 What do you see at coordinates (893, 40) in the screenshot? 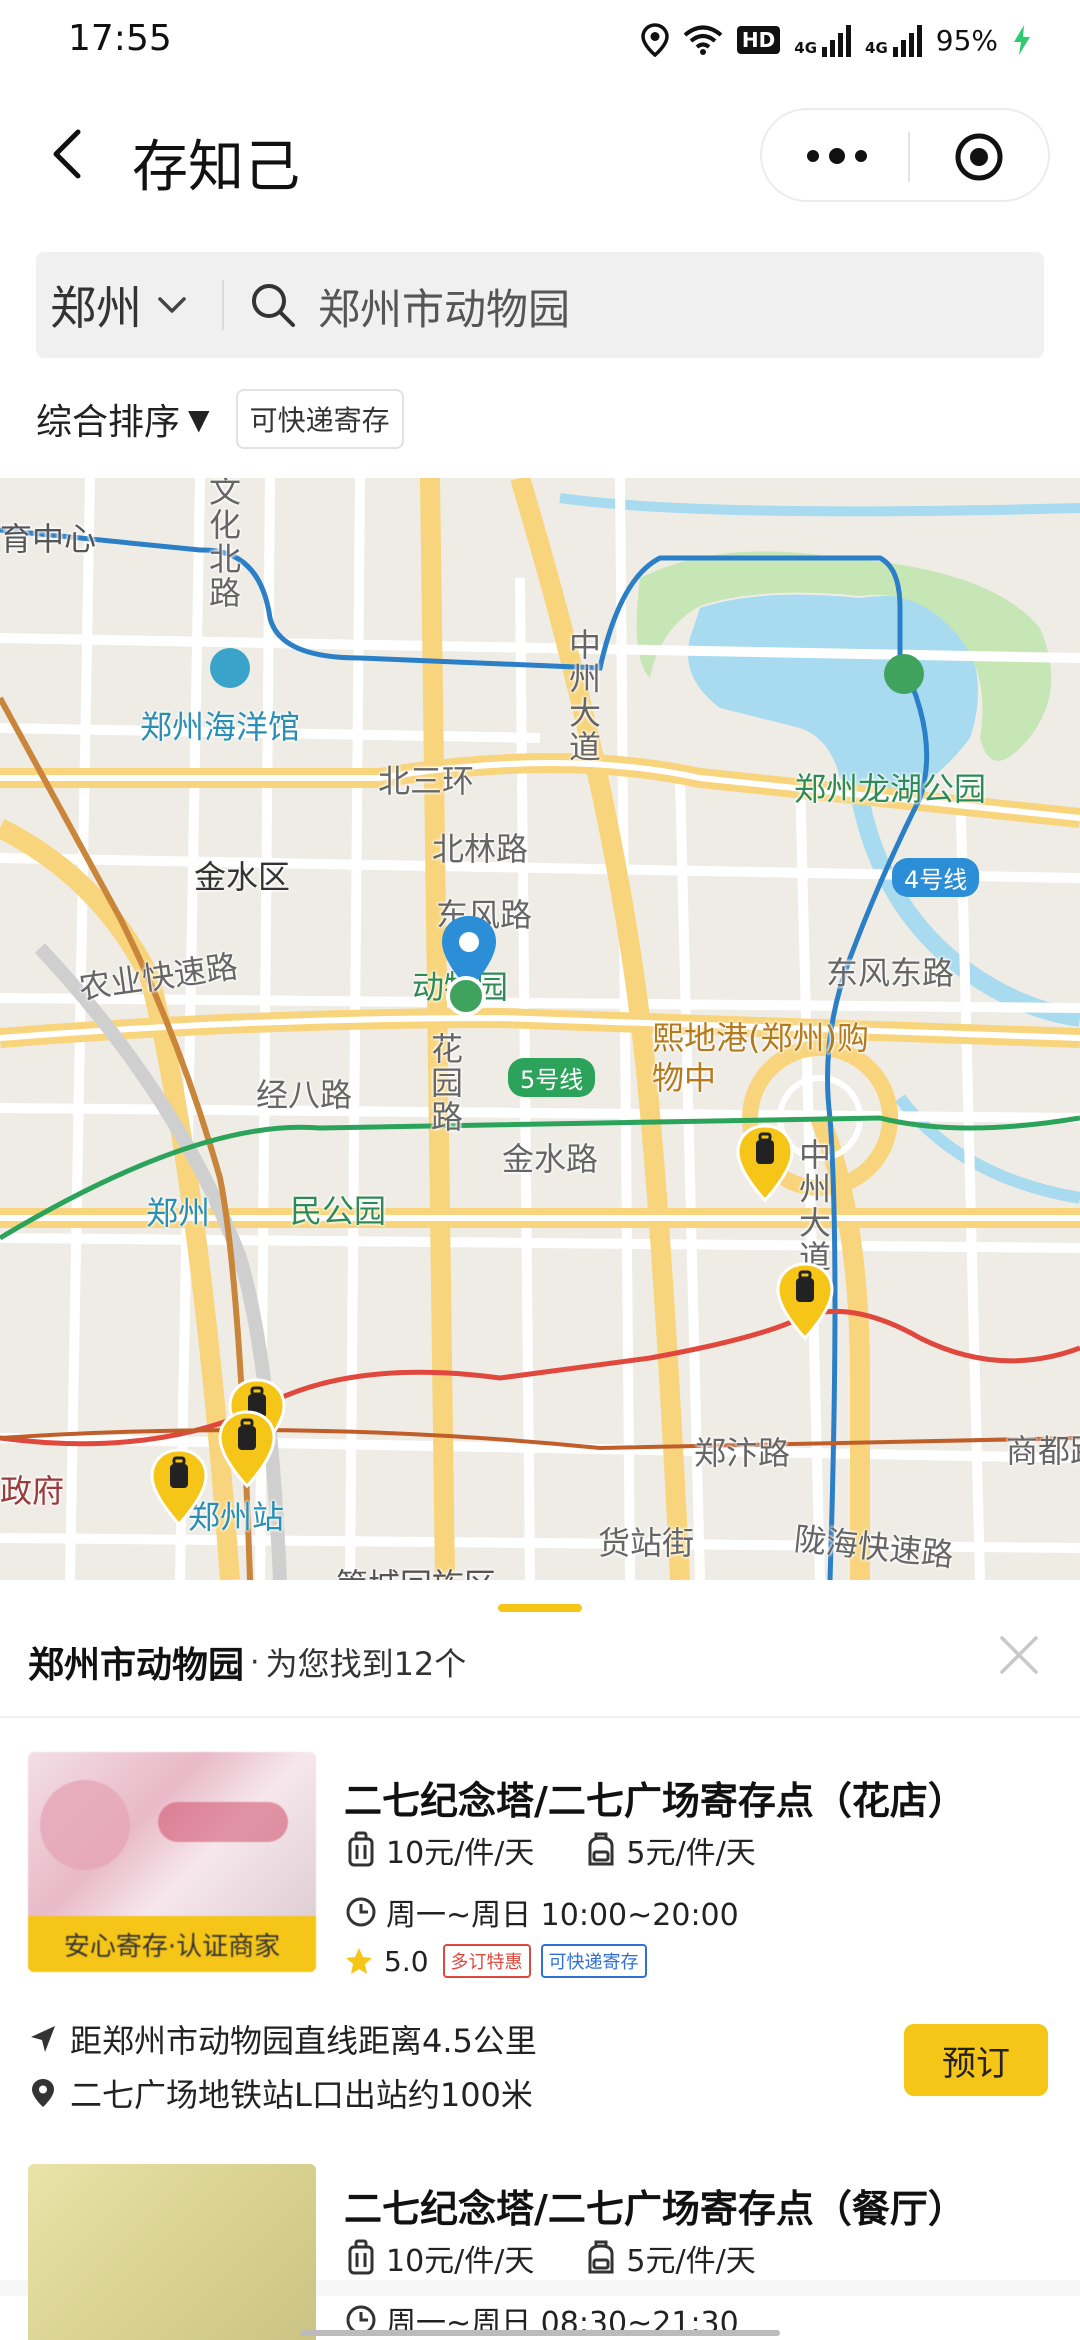
I see `signal-icon-2: 4G` at bounding box center [893, 40].